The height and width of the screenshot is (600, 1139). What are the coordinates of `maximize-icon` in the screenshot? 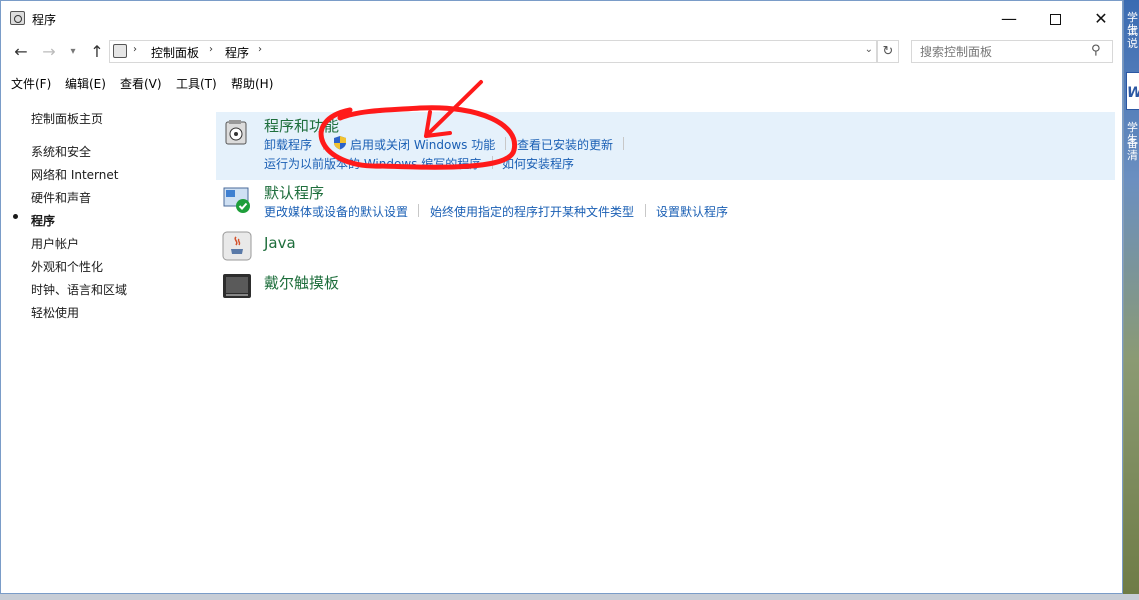 It's located at (1055, 19).